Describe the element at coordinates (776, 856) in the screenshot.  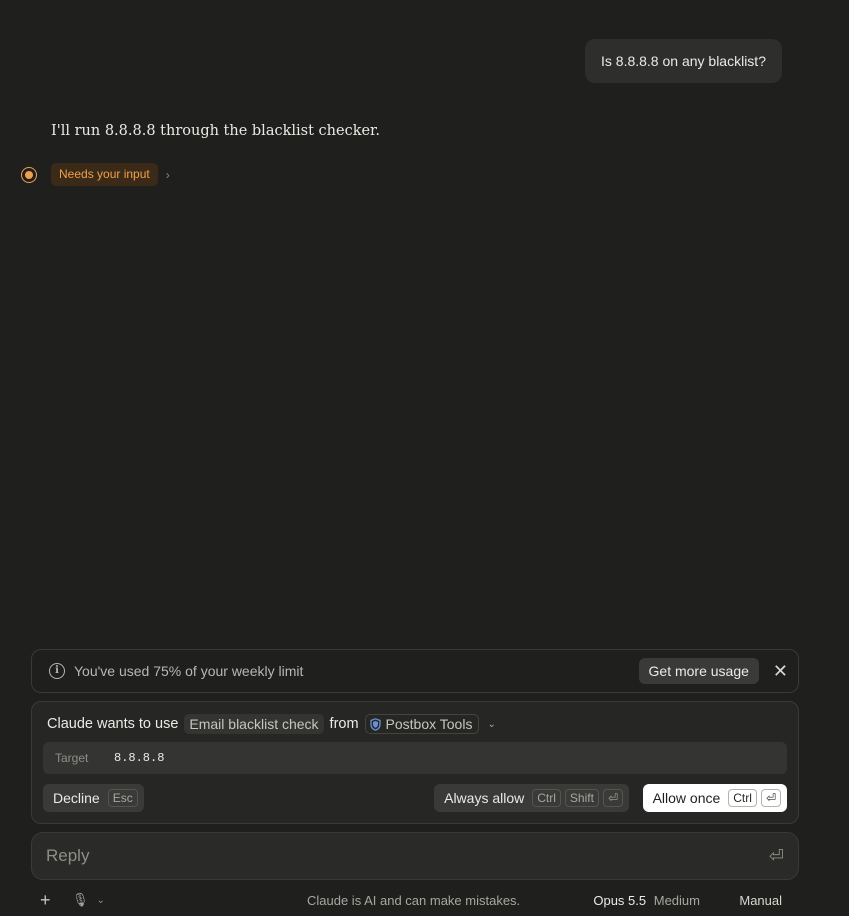
I see `send-enter-icon: ⏎` at that location.